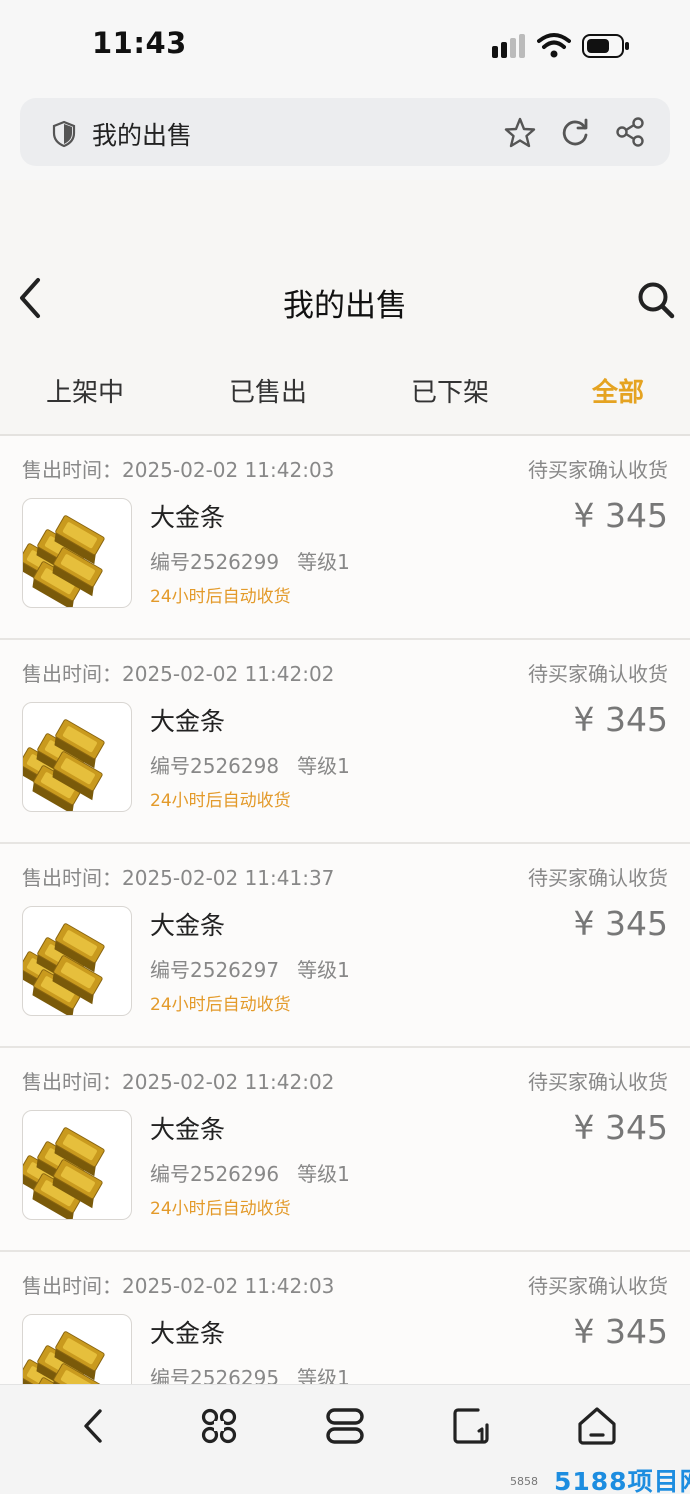 This screenshot has height=1494, width=690. Describe the element at coordinates (215, 1174) in the screenshot. I see `item-number: 编号2526296` at that location.